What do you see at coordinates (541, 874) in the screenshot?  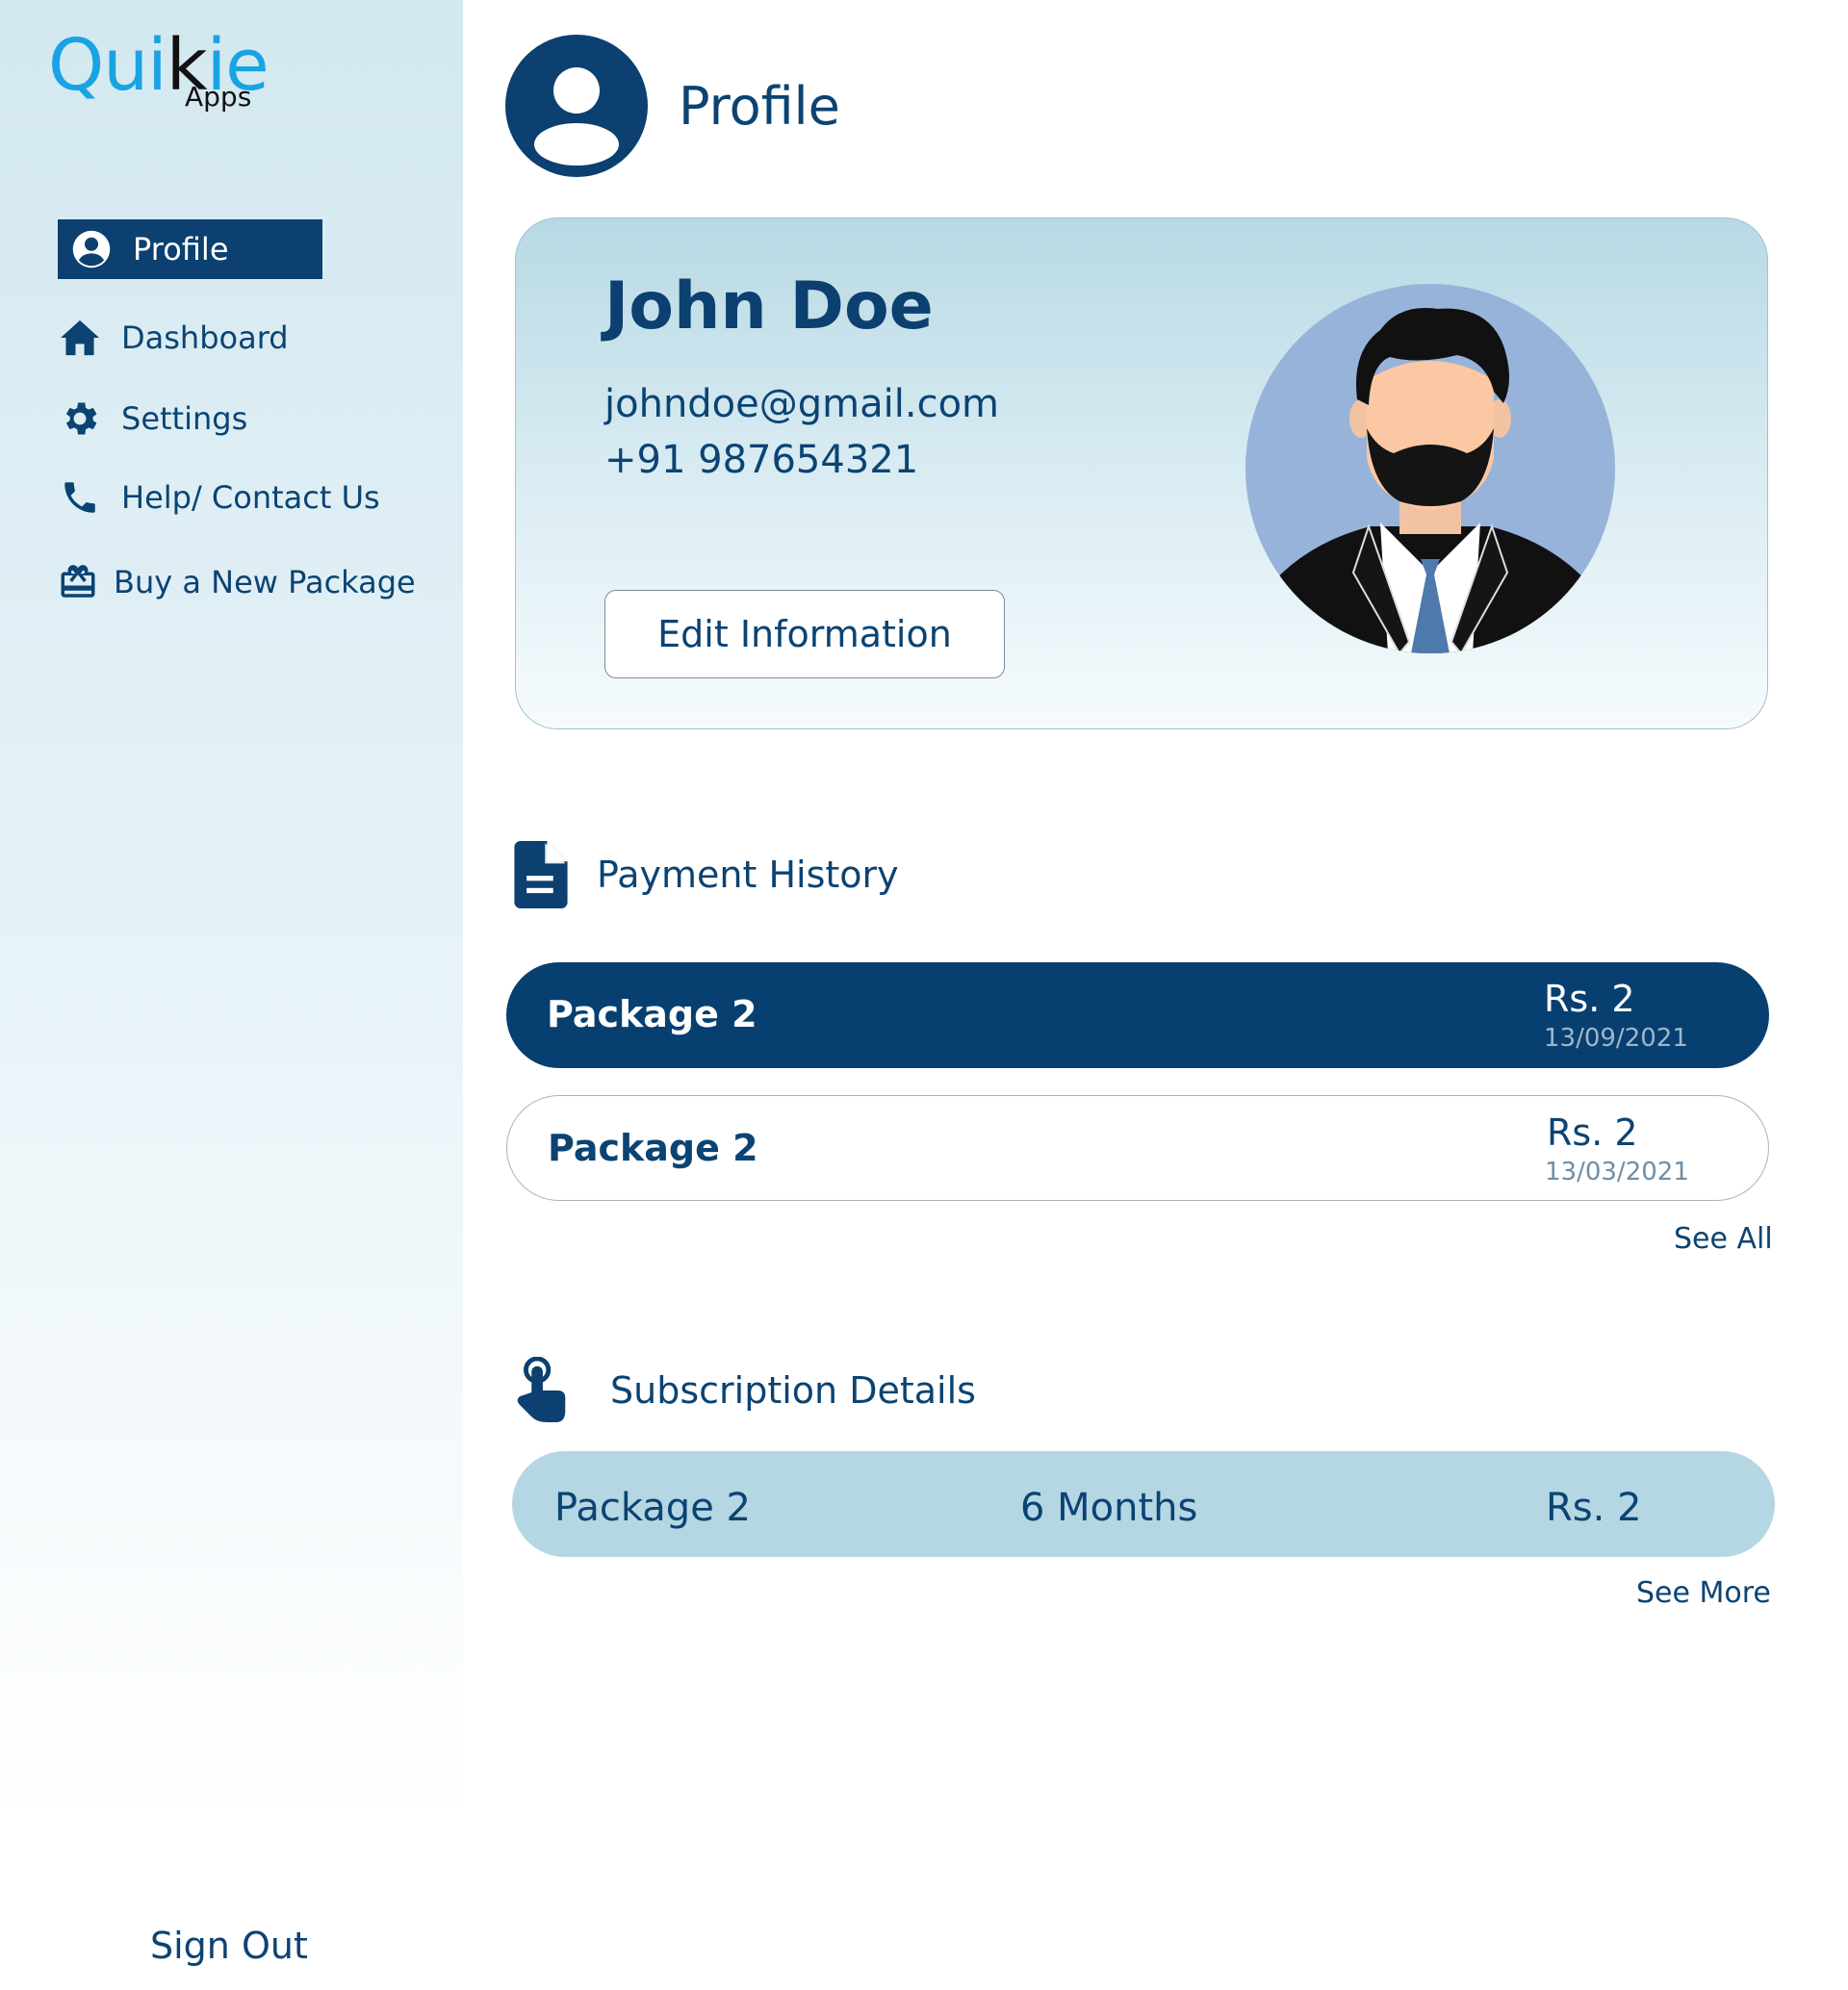 I see `document-icon` at bounding box center [541, 874].